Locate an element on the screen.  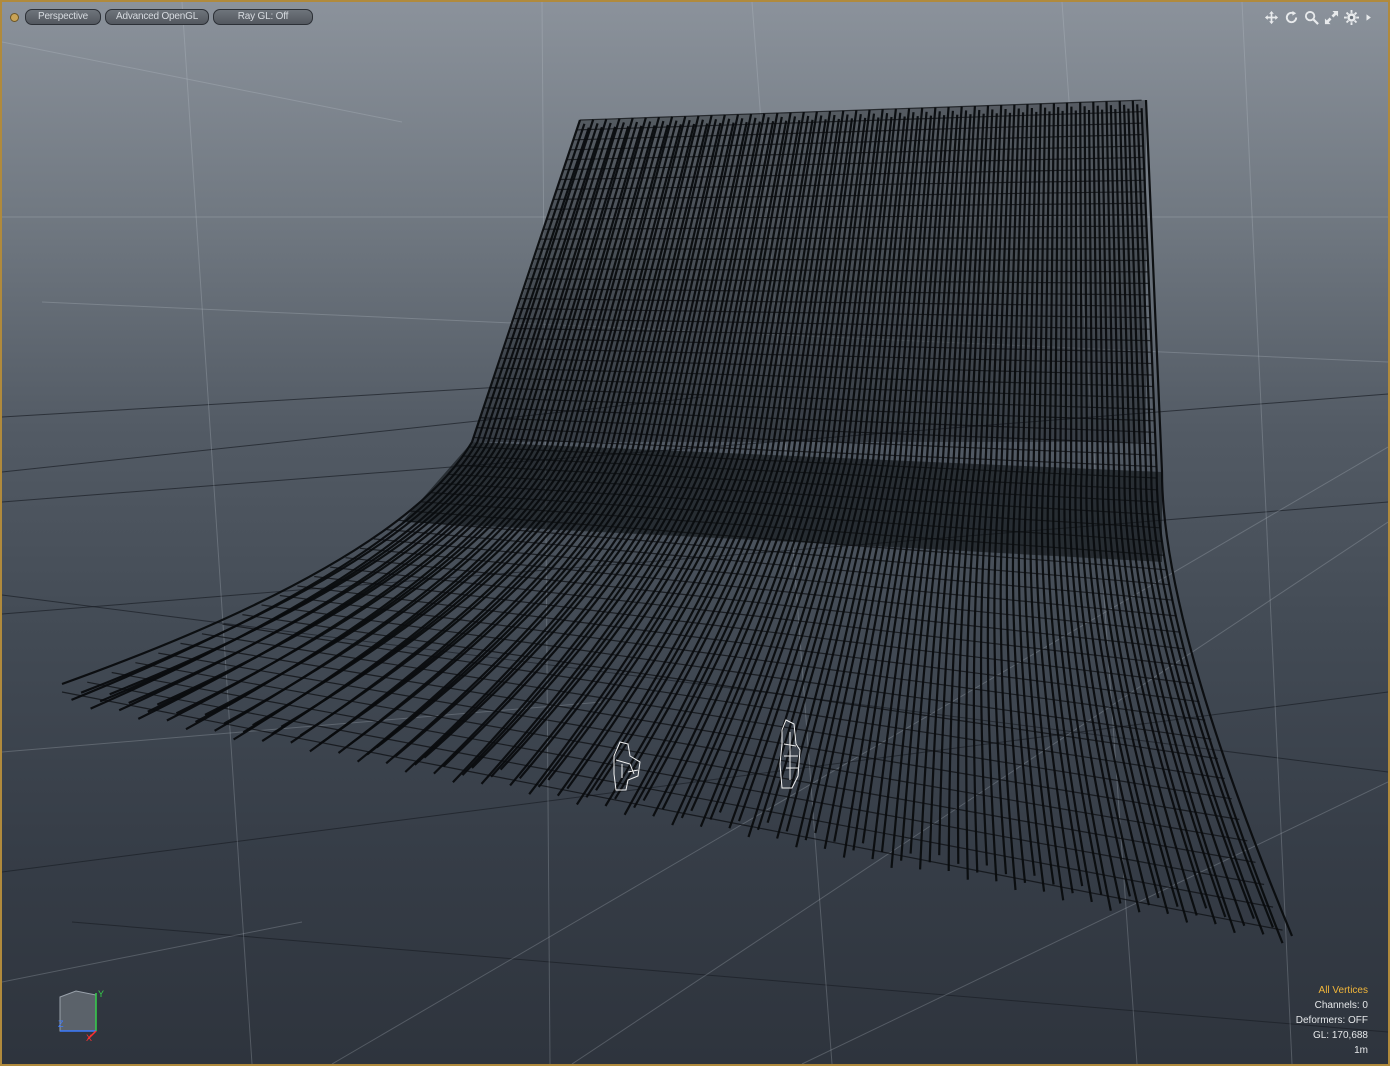
channels-label: Channels: 0 is located at coordinates (1341, 1005).